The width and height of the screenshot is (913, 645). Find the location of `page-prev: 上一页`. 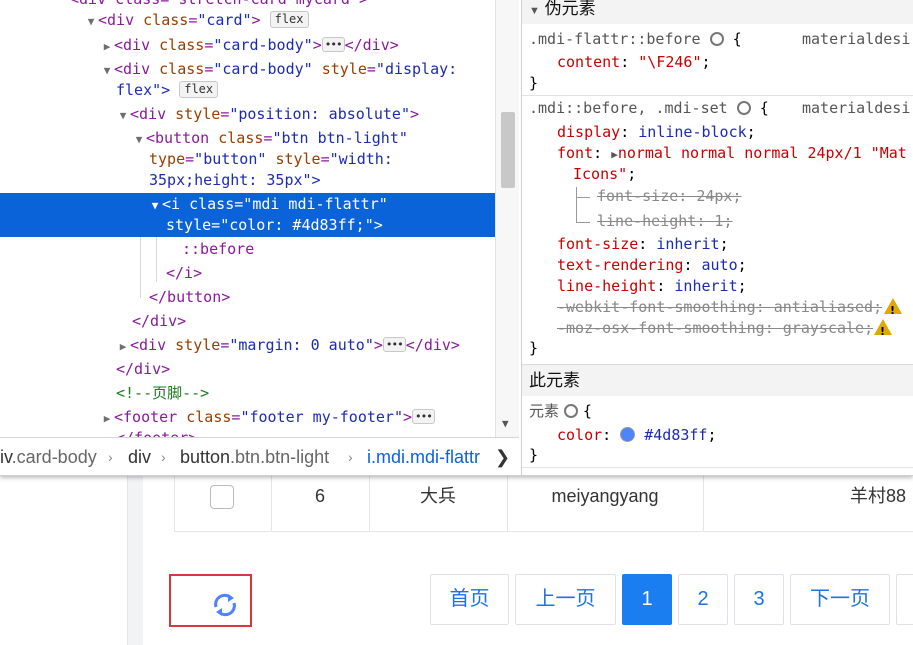

page-prev: 上一页 is located at coordinates (565, 599).